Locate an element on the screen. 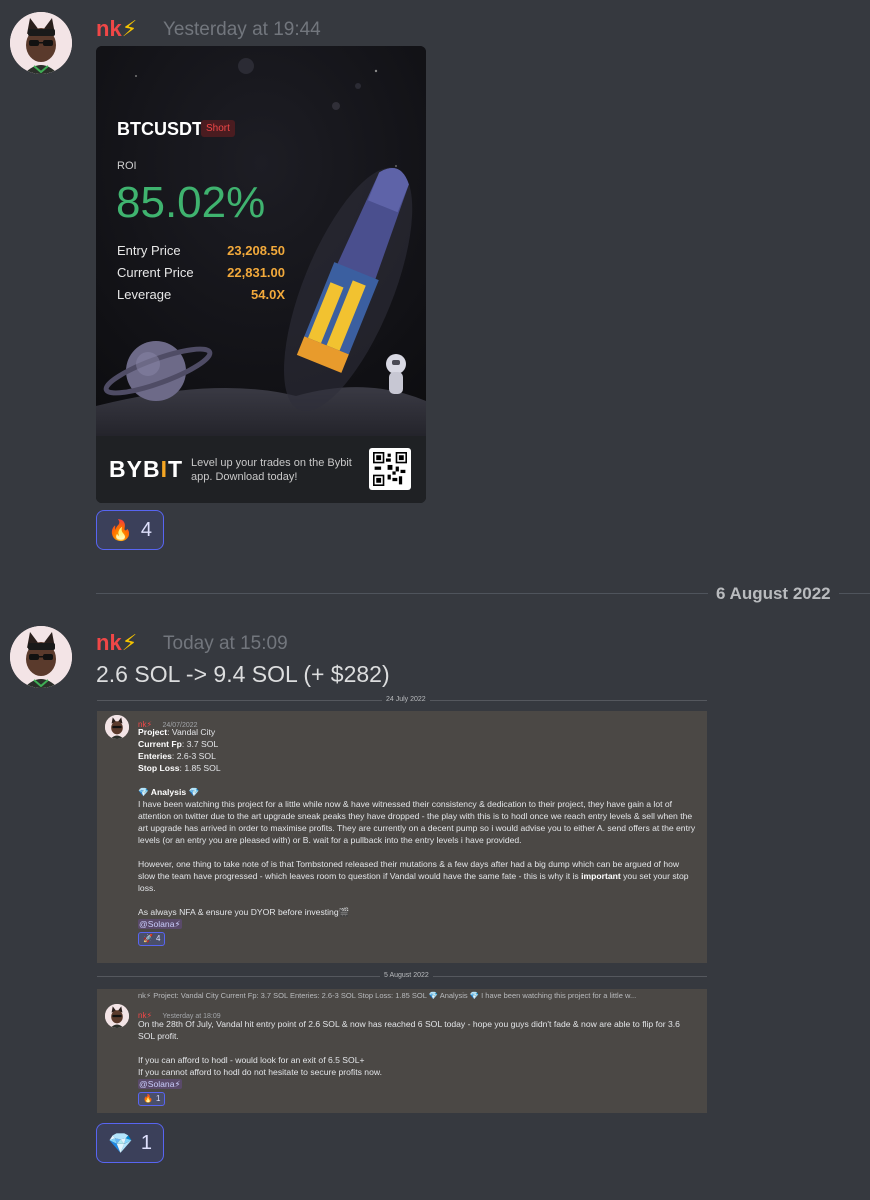  embedded-reaction-count: 4 is located at coordinates (158, 938).